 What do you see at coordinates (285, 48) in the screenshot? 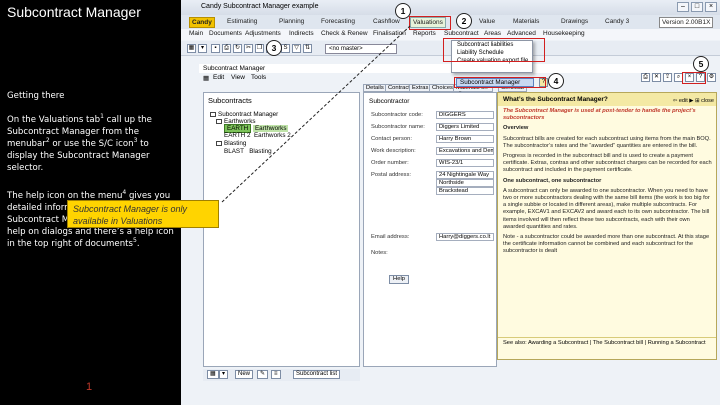
I see `subcontract-icon: S` at bounding box center [285, 48].